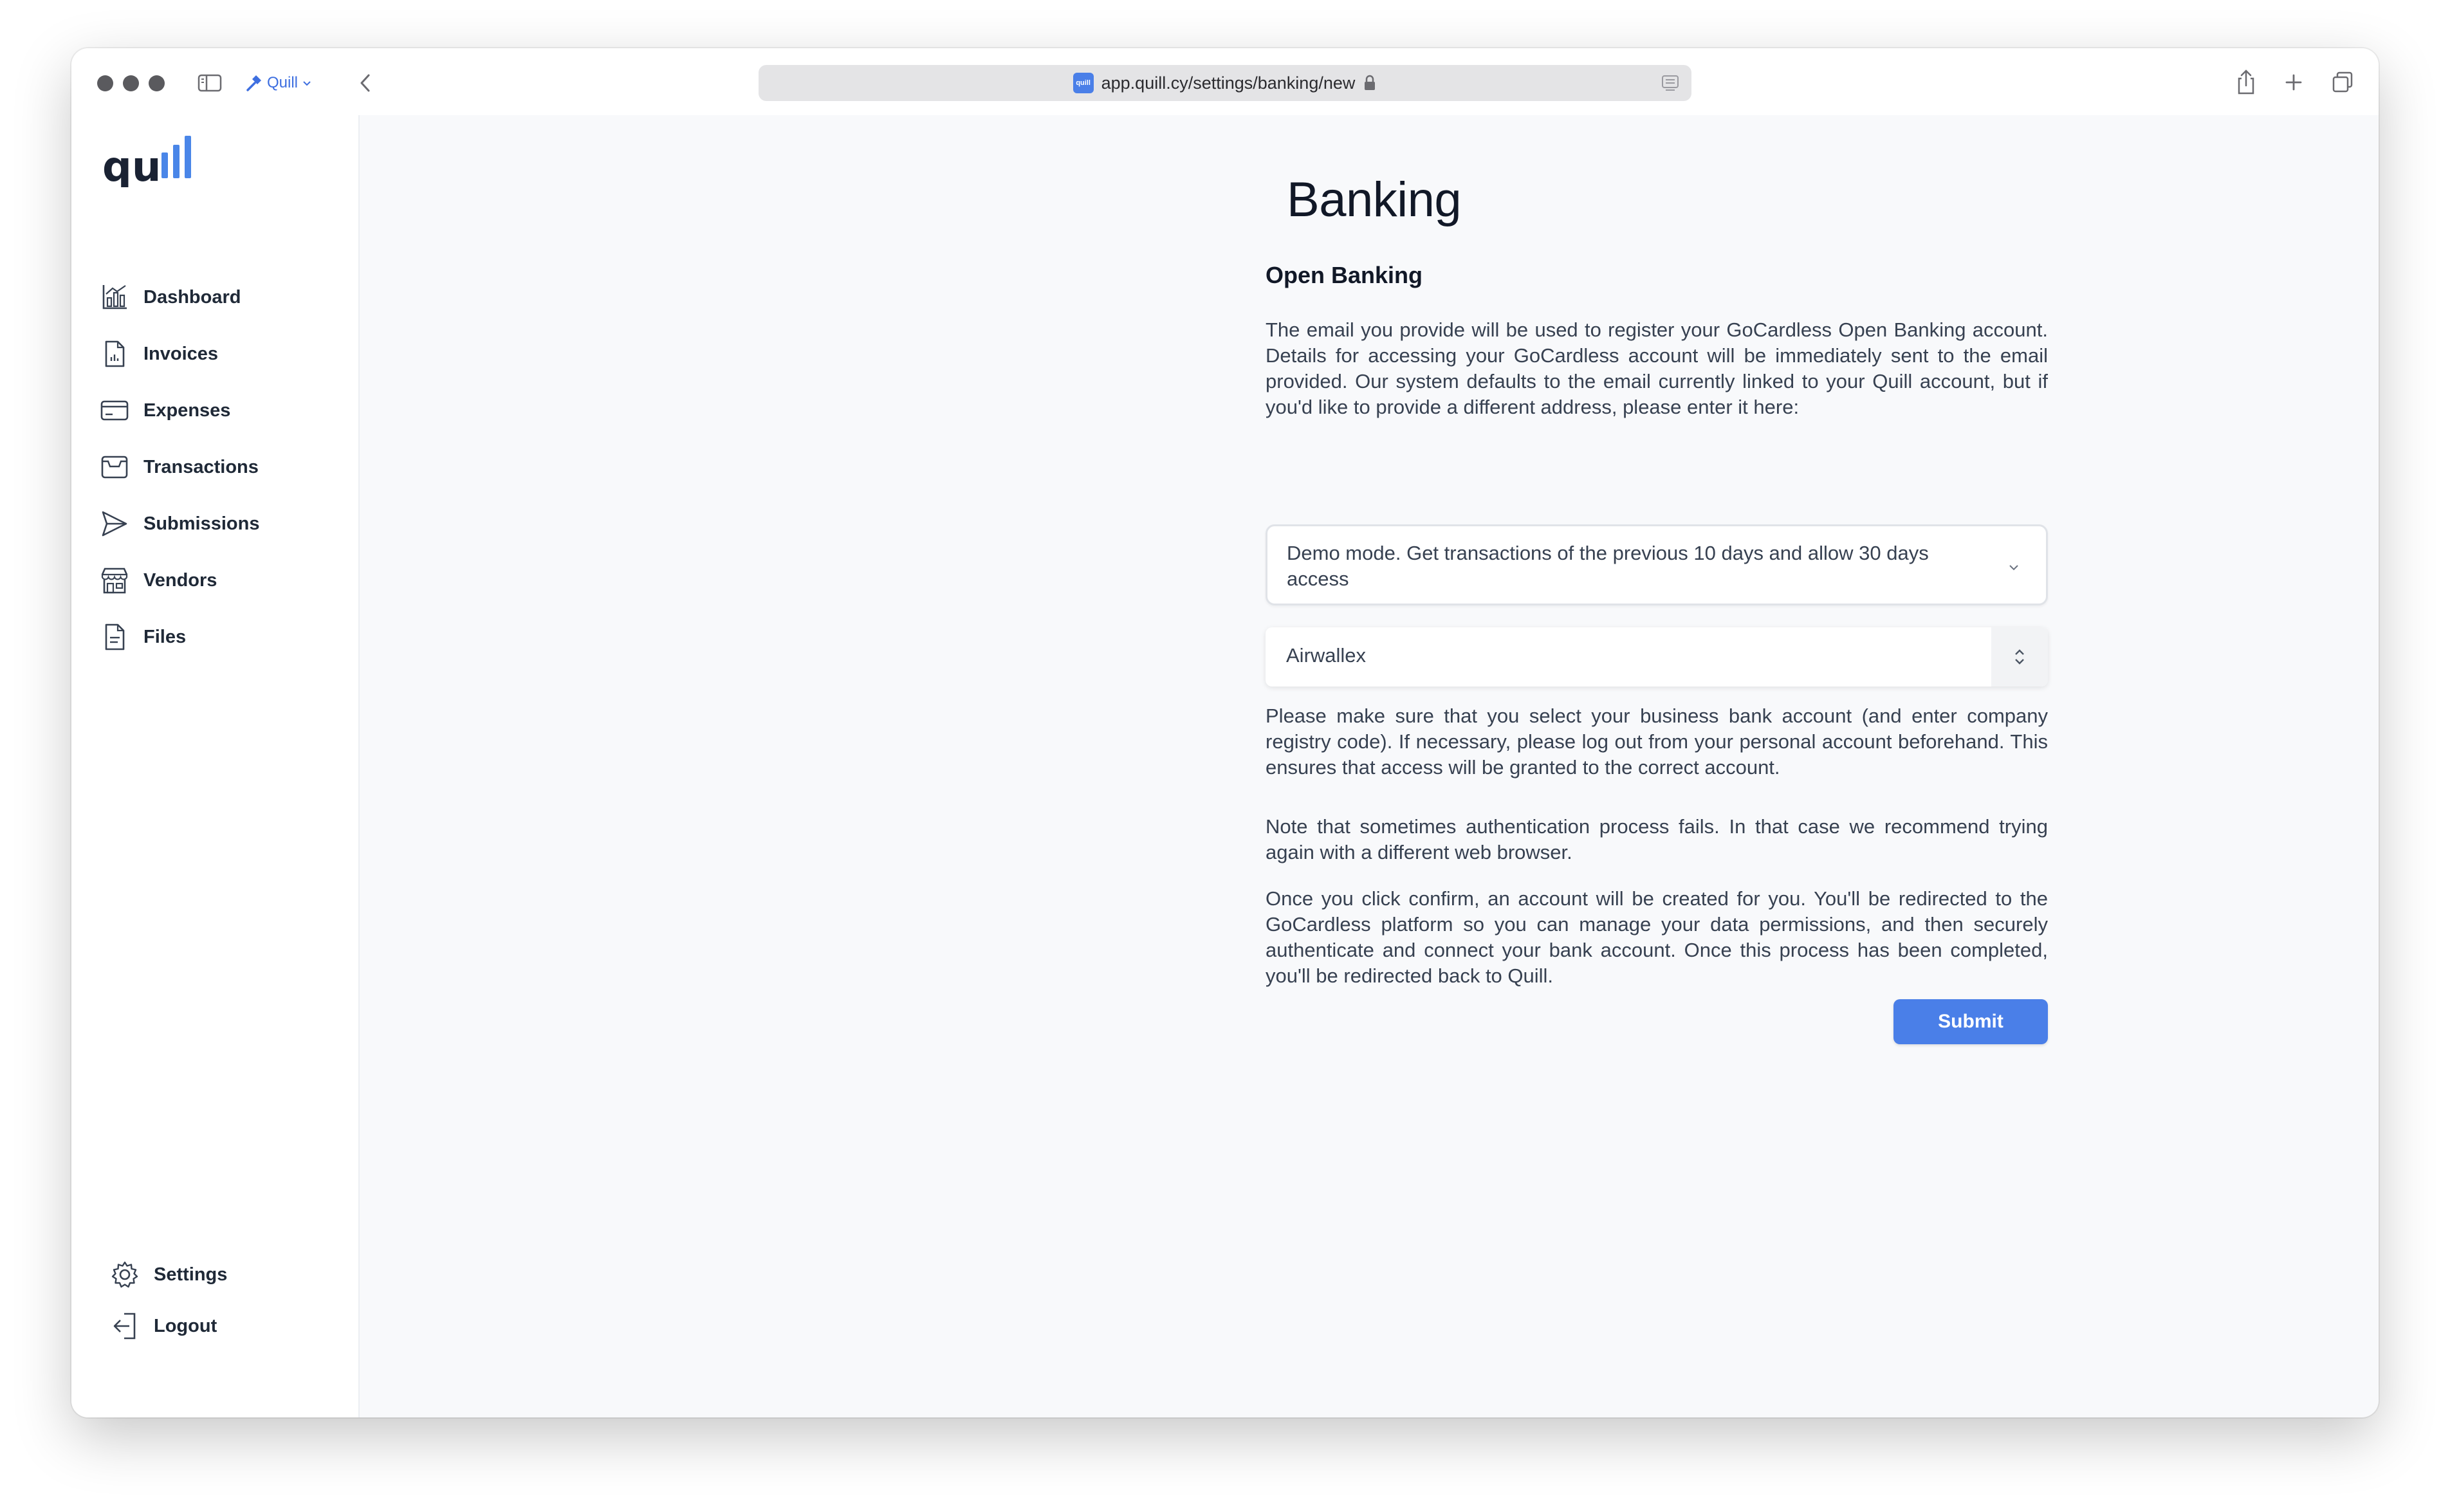 The height and width of the screenshot is (1512, 2450). I want to click on sidebar-item-label: Submissions, so click(202, 523).